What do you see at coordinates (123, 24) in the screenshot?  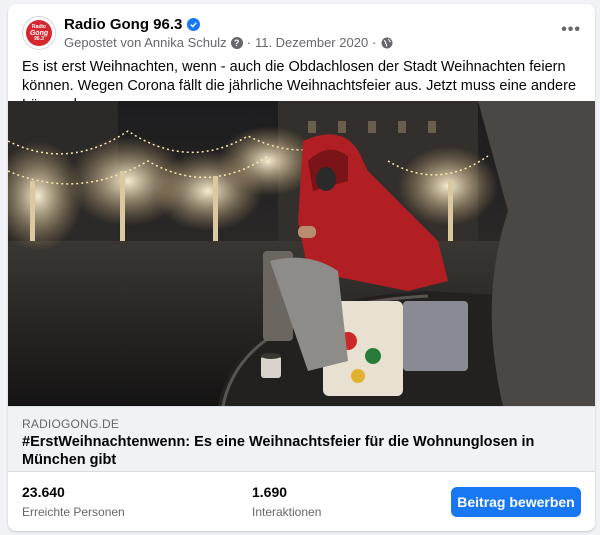 I see `page-name-link: Radio Gong 96.3` at bounding box center [123, 24].